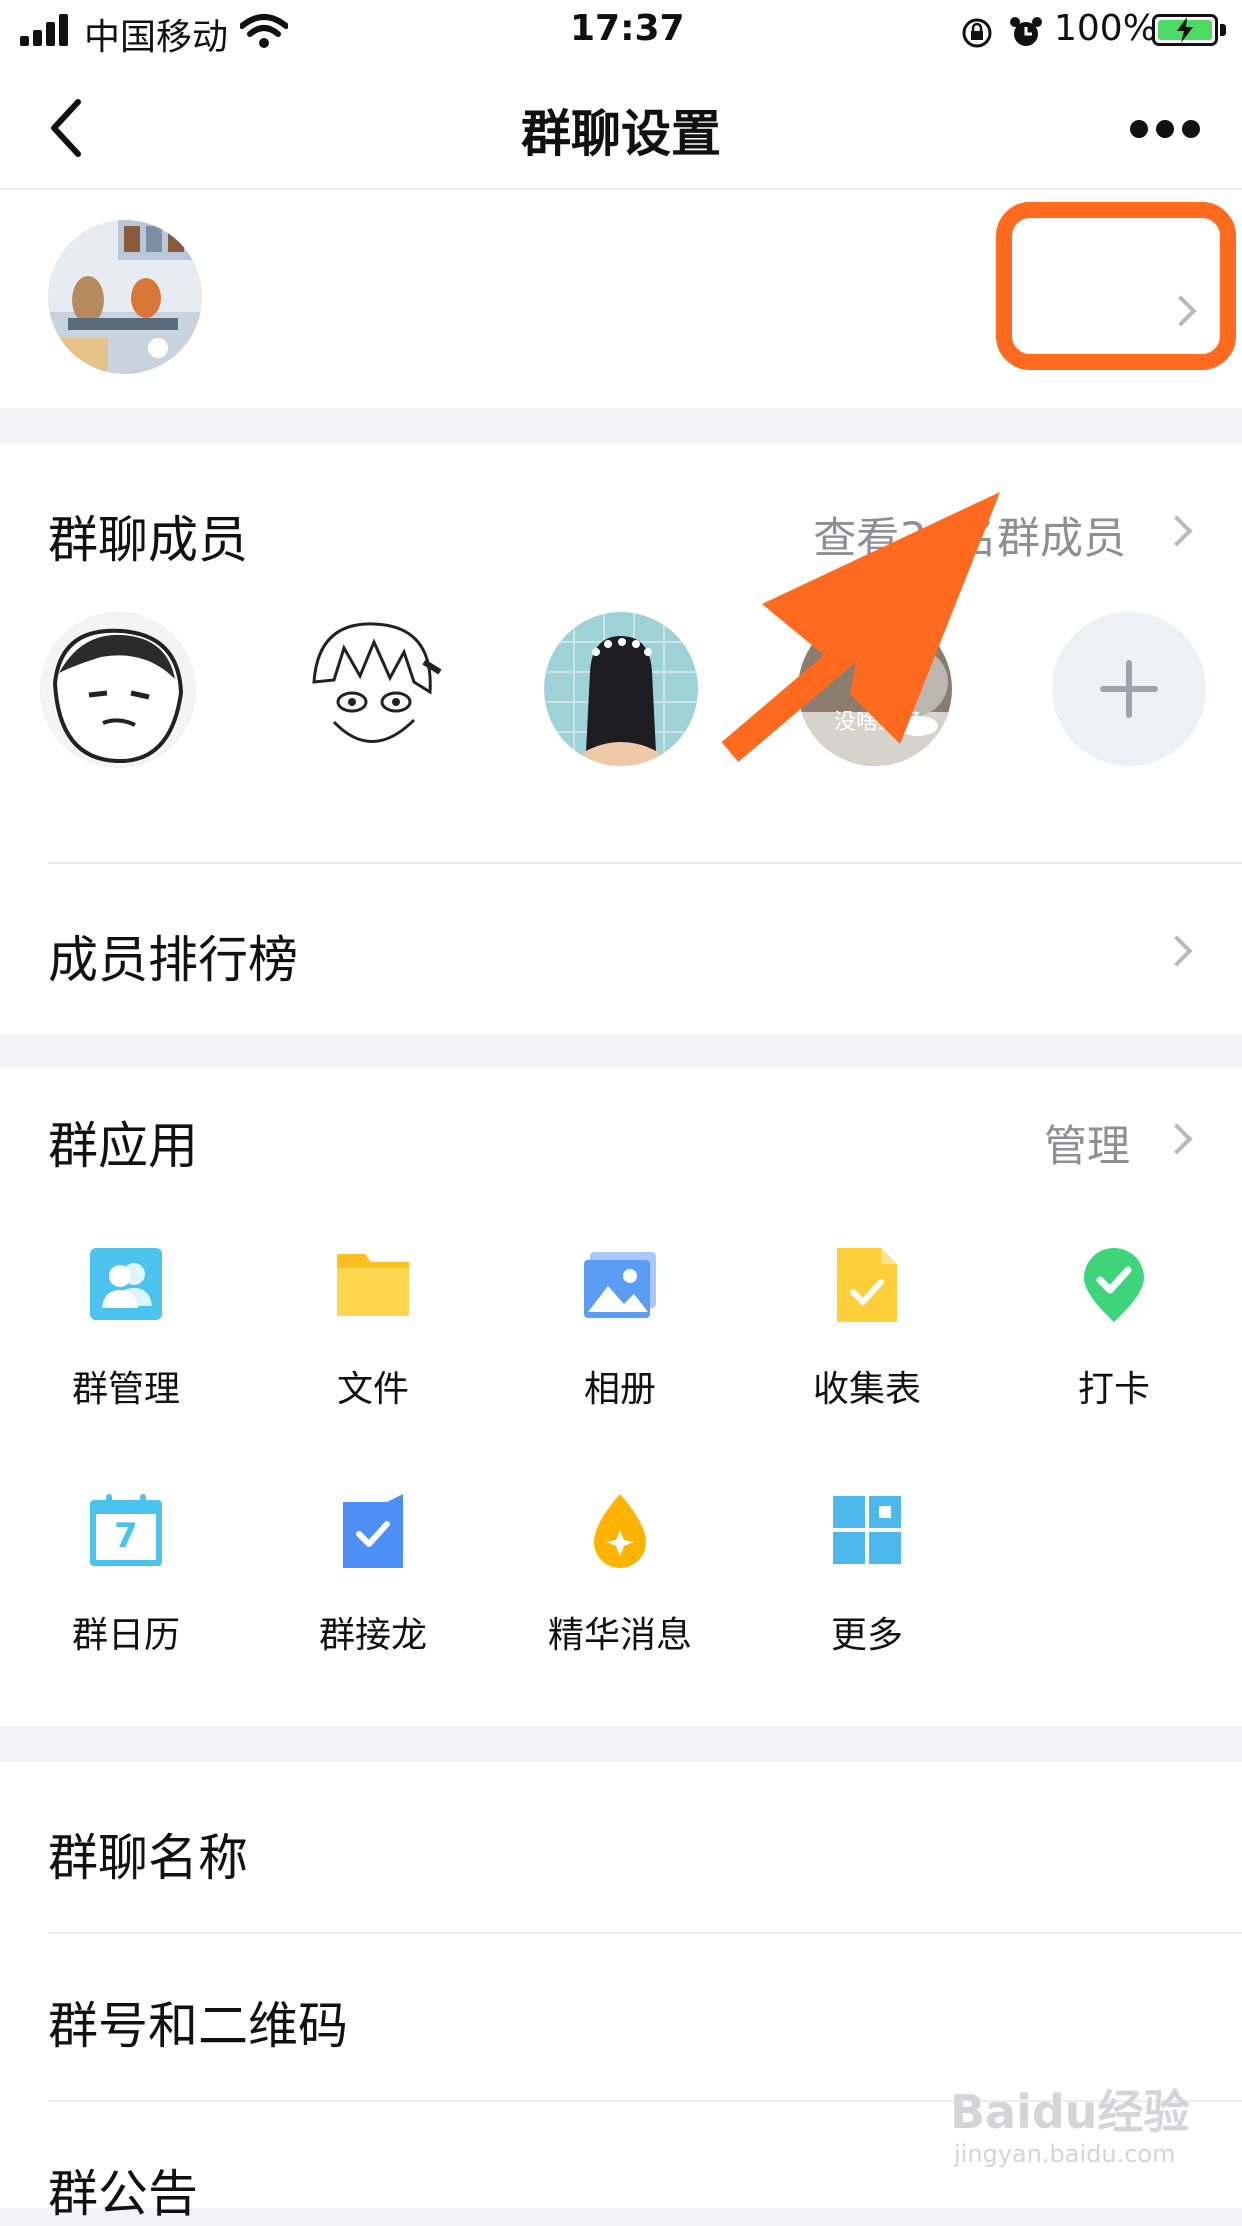  I want to click on app-label: 相册, so click(619, 1389).